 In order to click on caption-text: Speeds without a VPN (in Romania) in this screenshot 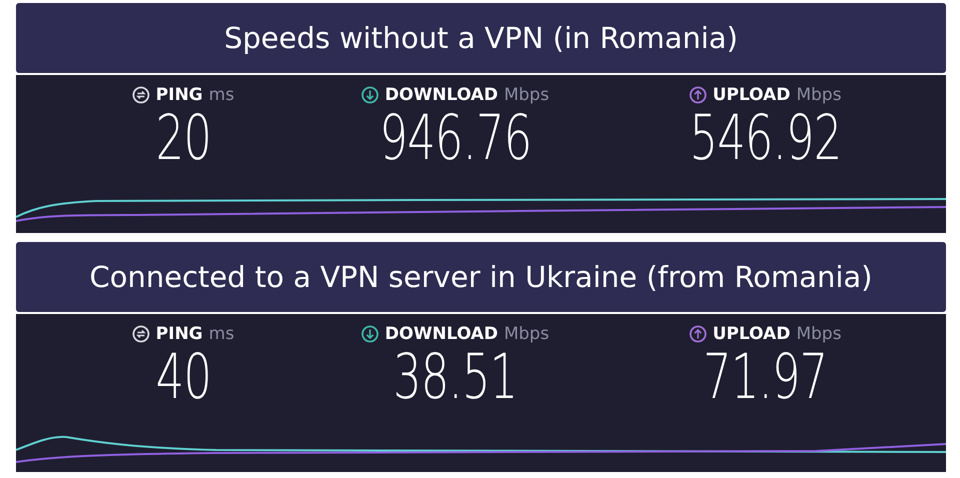, I will do `click(481, 38)`.